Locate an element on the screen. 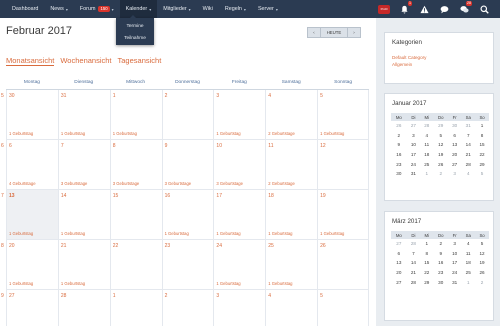 The image size is (500, 326). calendar-day: 9 3 Geburtstage is located at coordinates (187, 164).